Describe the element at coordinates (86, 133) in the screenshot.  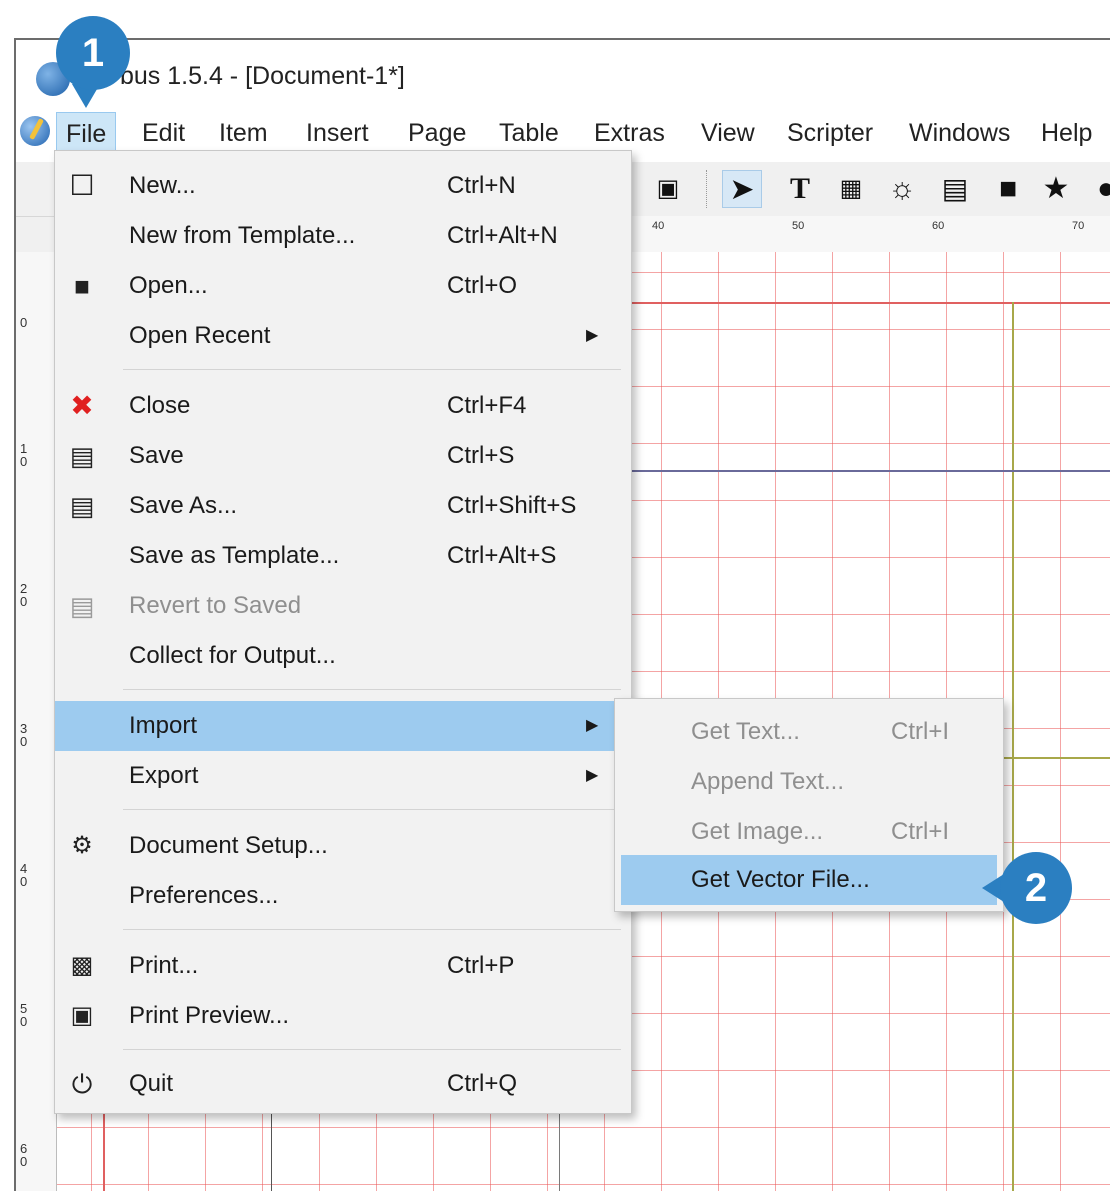
I see `menu-file: File` at that location.